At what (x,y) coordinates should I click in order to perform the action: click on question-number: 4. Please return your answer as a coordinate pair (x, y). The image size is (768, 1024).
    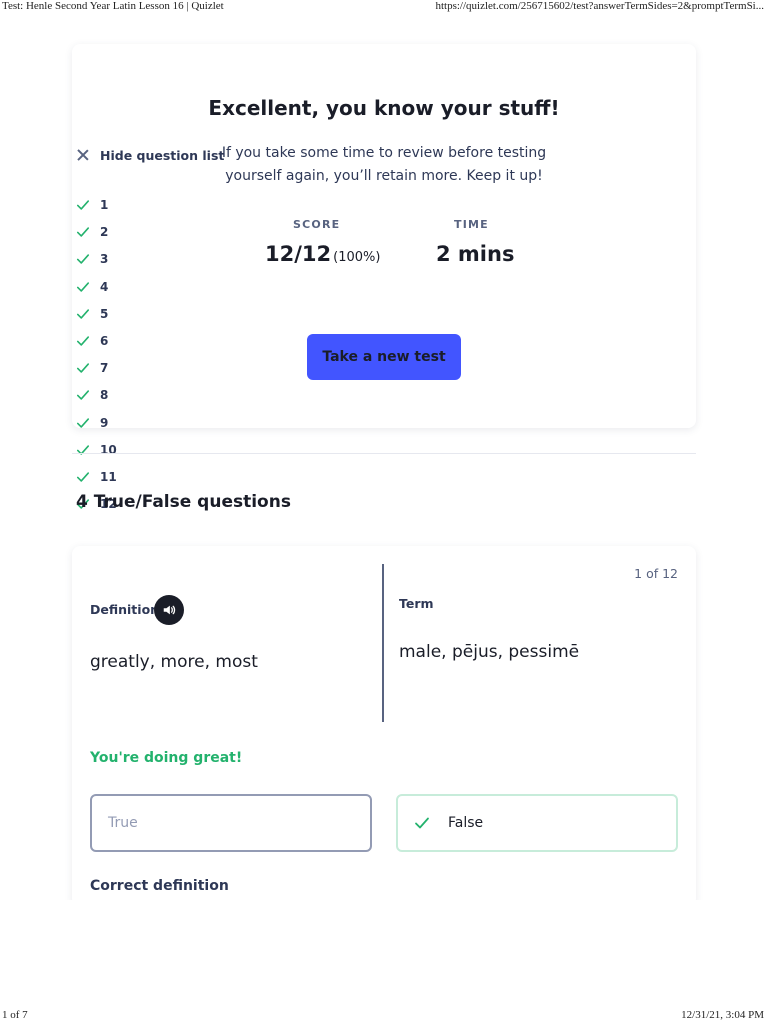
    Looking at the image, I should click on (104, 286).